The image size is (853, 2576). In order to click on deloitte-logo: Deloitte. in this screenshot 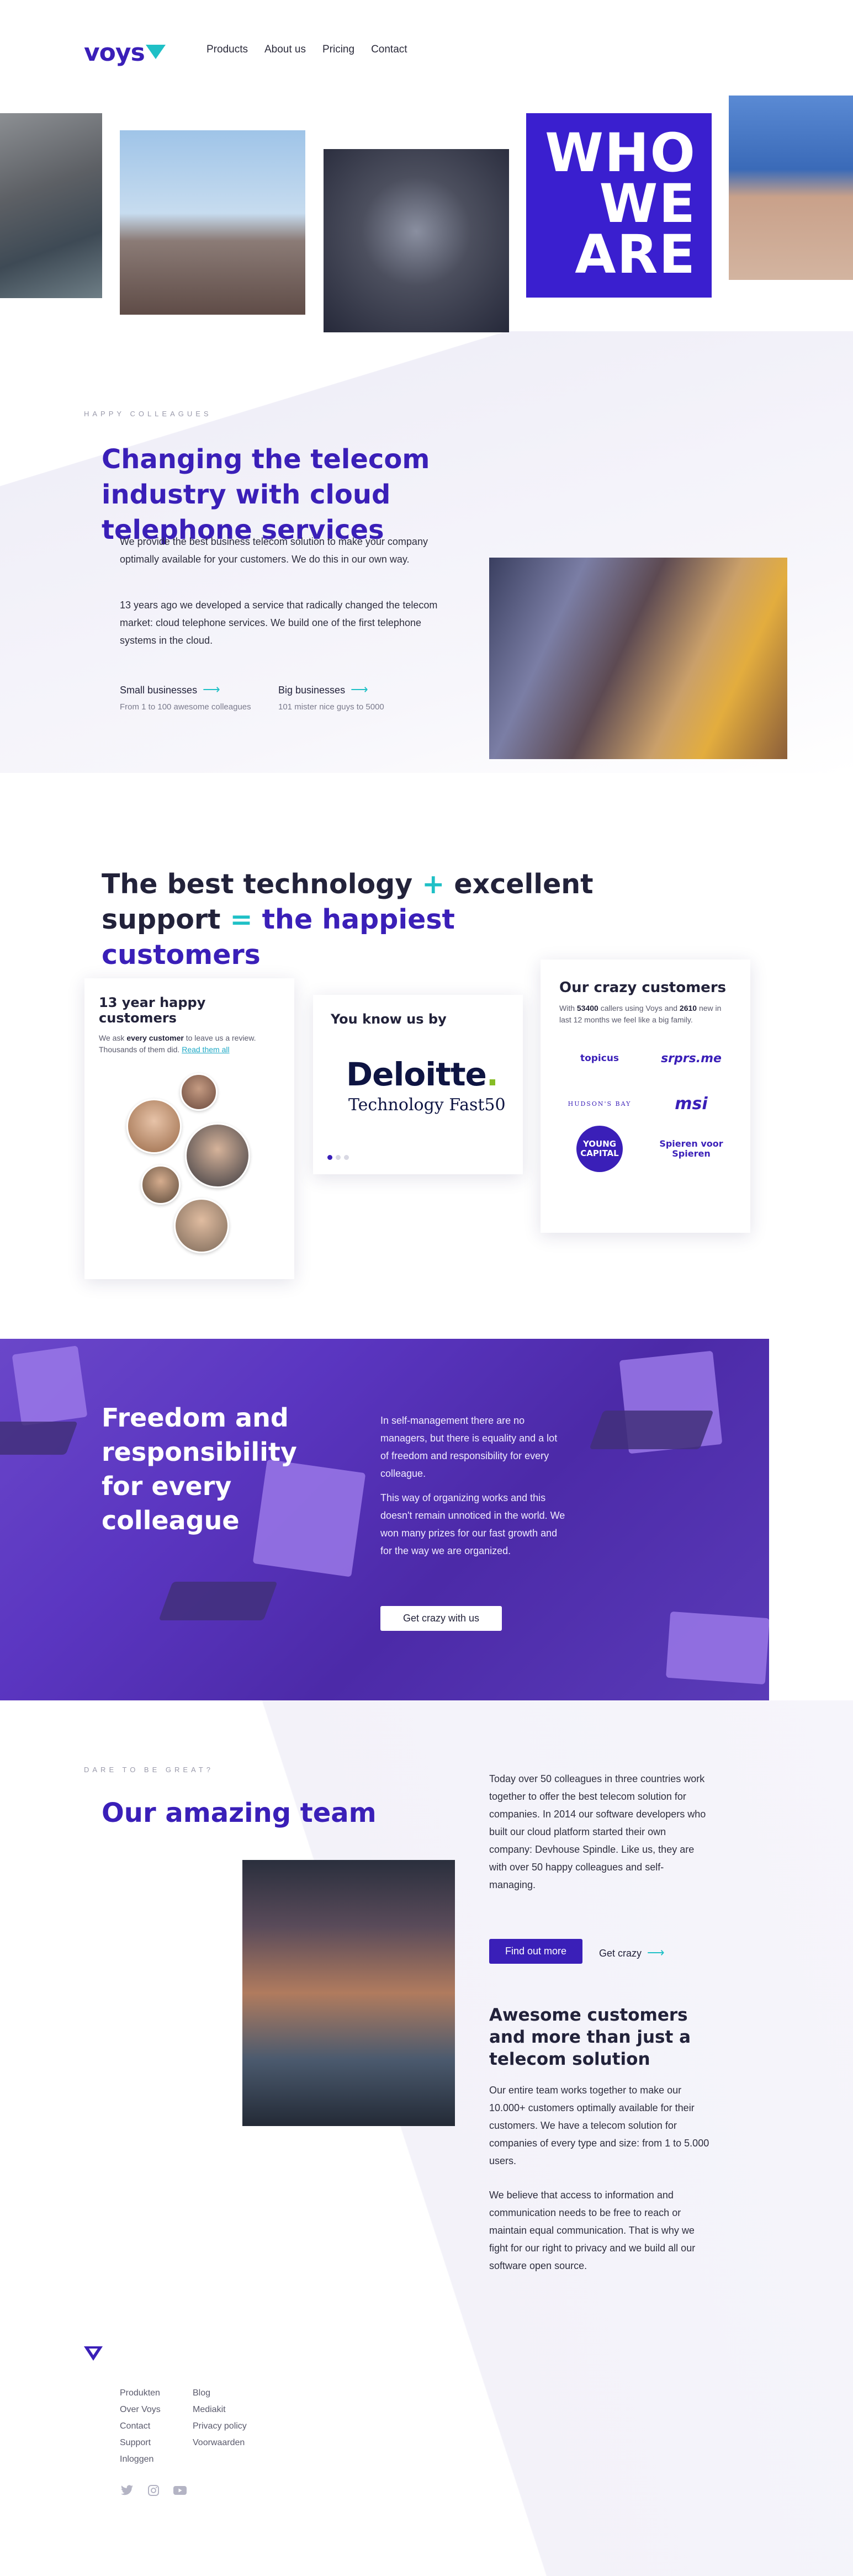, I will do `click(422, 1074)`.